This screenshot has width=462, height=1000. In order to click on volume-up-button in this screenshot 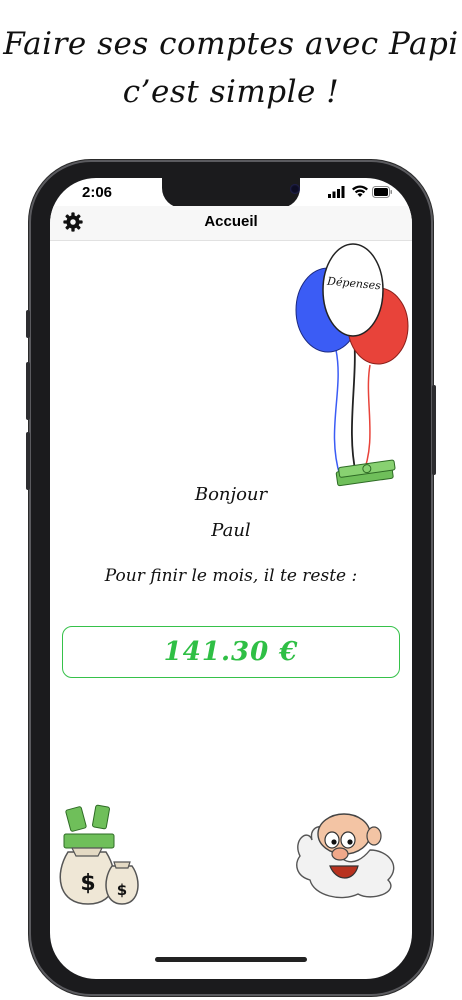, I will do `click(28, 391)`.